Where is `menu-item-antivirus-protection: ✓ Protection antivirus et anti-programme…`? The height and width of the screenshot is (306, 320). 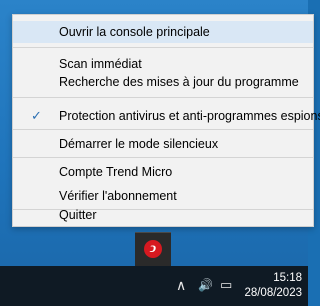
menu-item-antivirus-protection: ✓ Protection antivirus et anti-programme… is located at coordinates (166, 116).